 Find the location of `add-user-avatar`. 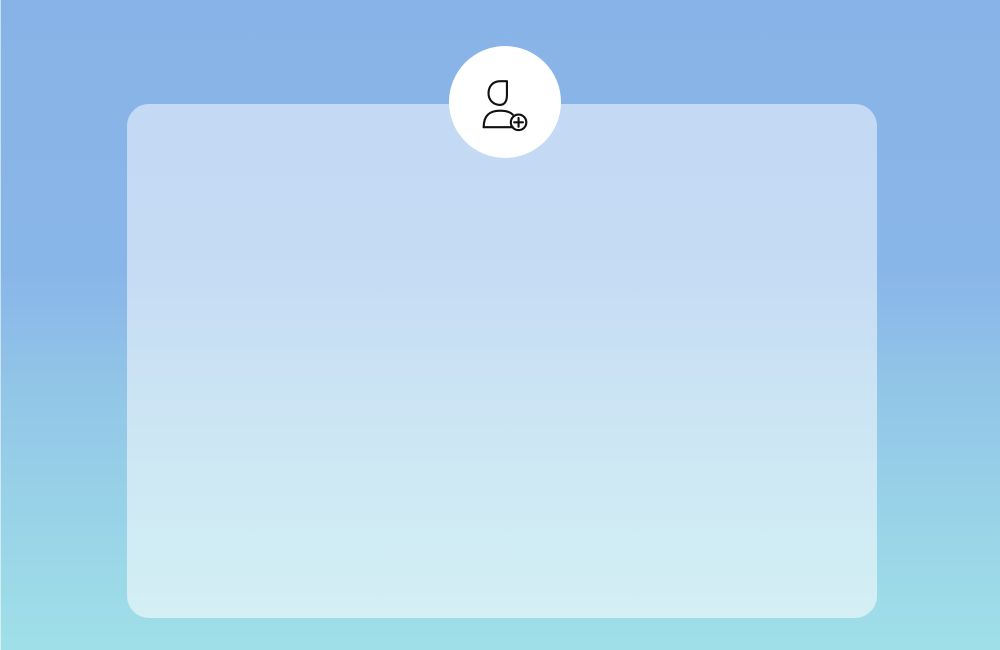

add-user-avatar is located at coordinates (505, 102).